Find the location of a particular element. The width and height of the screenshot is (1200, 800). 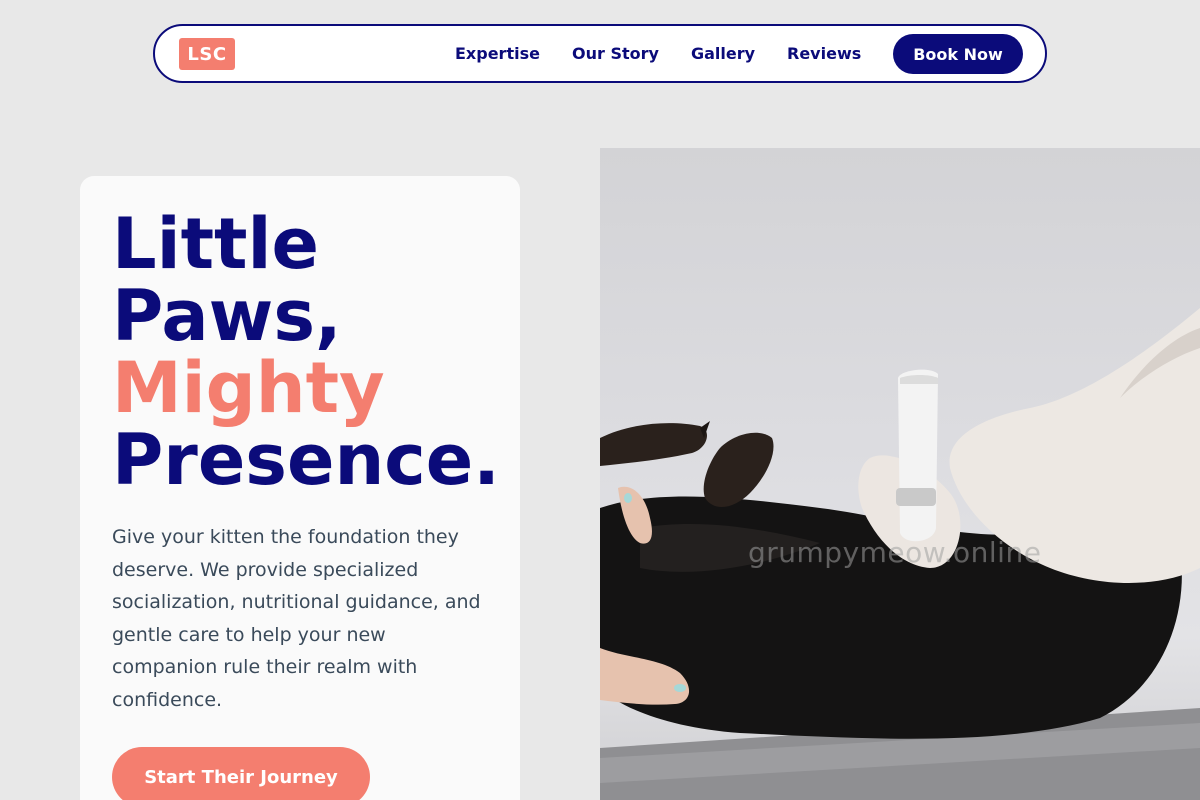

watermark-text: grumpymeow.online is located at coordinates (895, 552).